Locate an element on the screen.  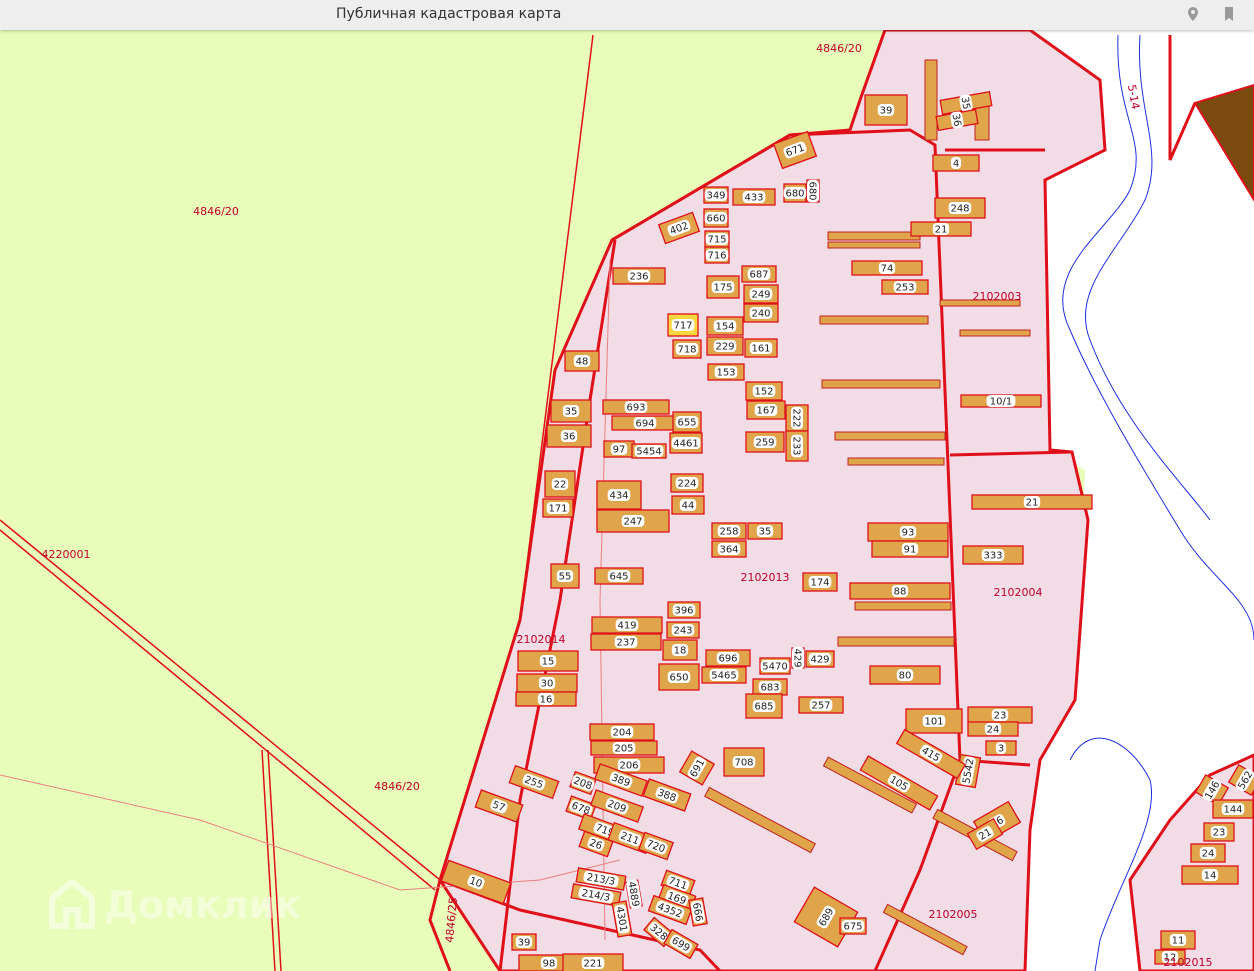
parcel: 708 is located at coordinates (744, 762).